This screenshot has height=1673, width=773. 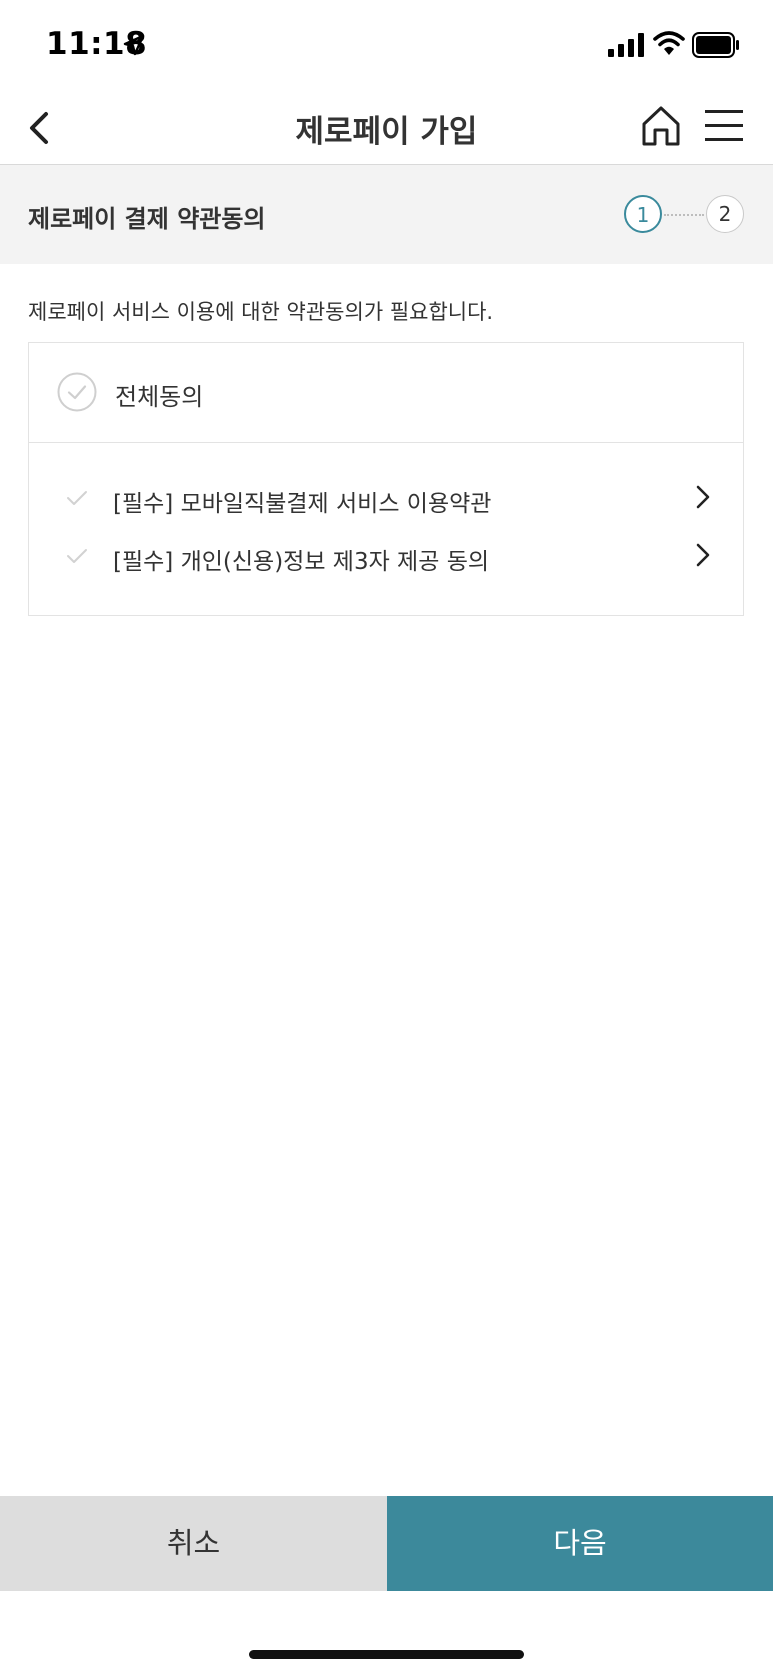 I want to click on step-title: 제로페이 결제 약관동의, so click(x=147, y=219).